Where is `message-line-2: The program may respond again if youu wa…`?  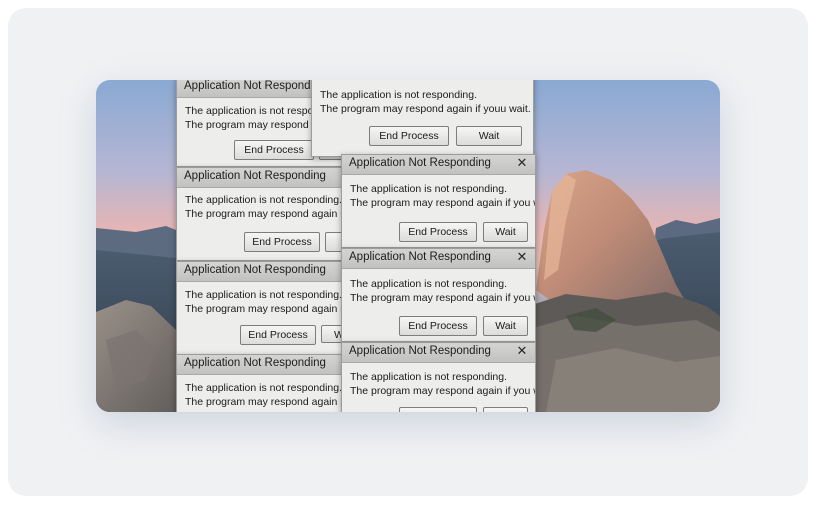 message-line-2: The program may respond again if youu wa… is located at coordinates (425, 109).